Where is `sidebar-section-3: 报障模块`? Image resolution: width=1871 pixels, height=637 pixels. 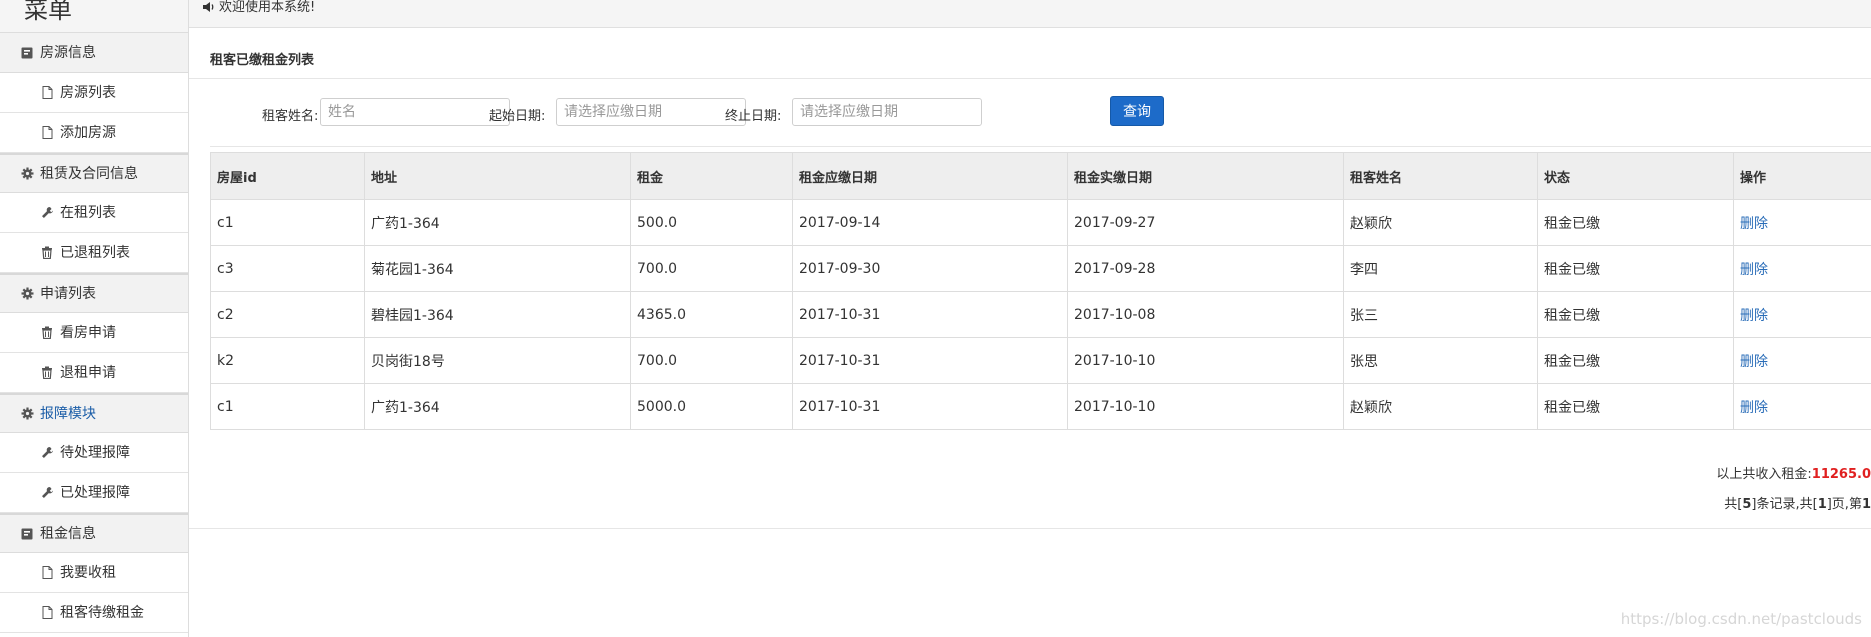
sidebar-section-3: 报障模块 is located at coordinates (94, 413).